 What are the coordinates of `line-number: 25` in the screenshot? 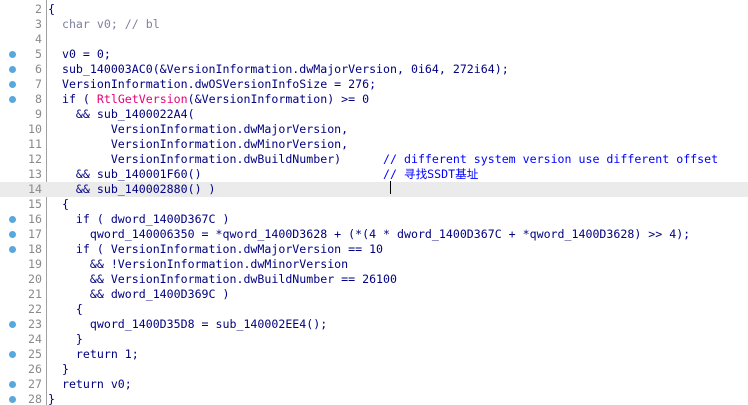 It's located at (35, 354).